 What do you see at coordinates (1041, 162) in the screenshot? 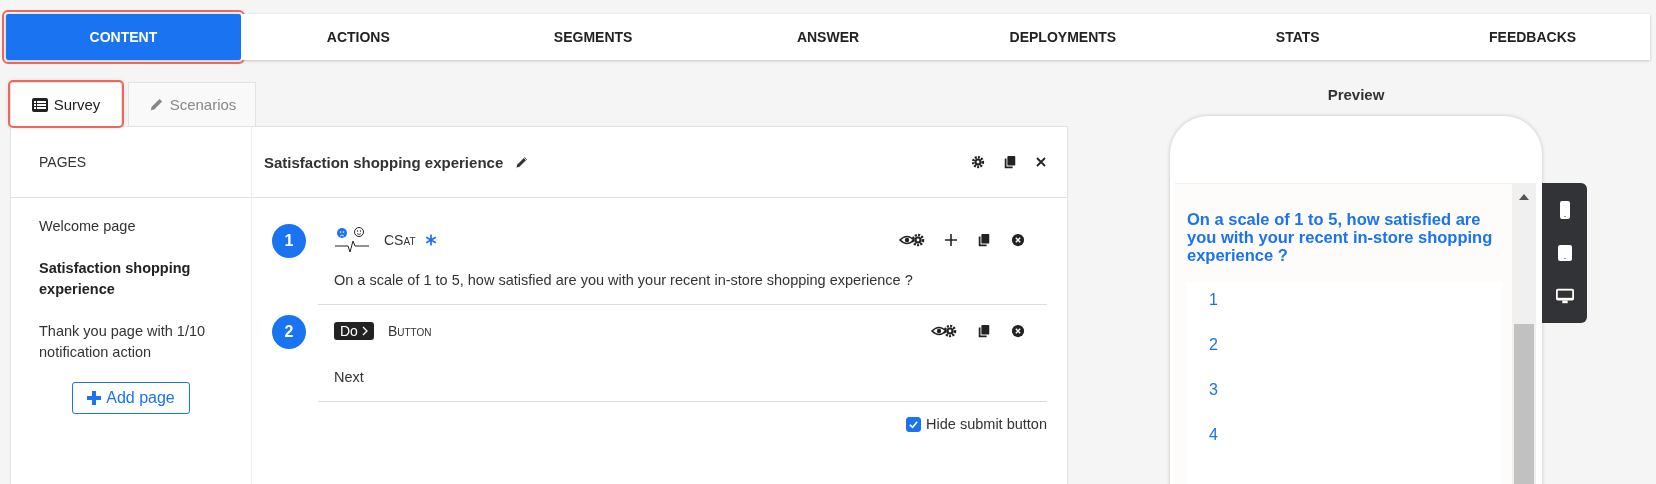
I see `close-icon` at bounding box center [1041, 162].